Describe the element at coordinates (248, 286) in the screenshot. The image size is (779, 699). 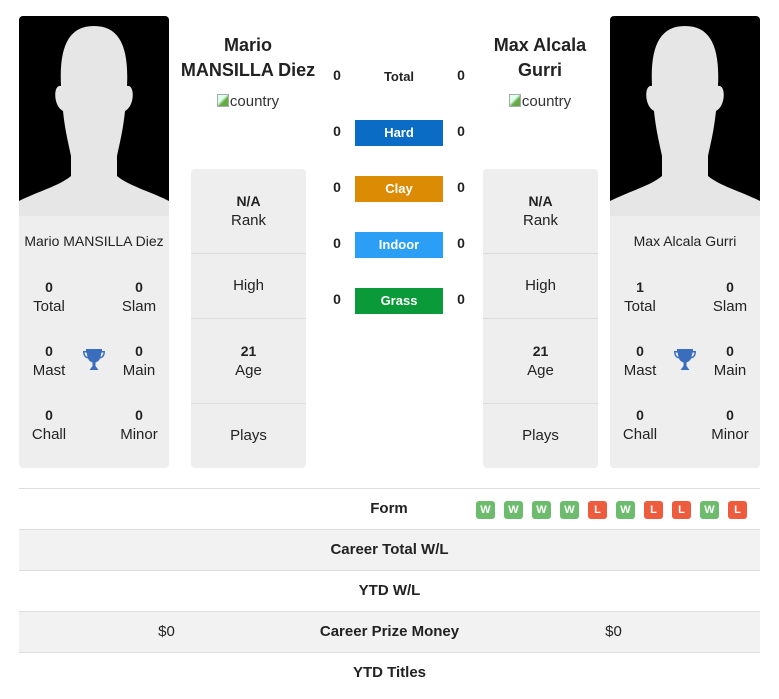
I see `player1-high: High` at that location.